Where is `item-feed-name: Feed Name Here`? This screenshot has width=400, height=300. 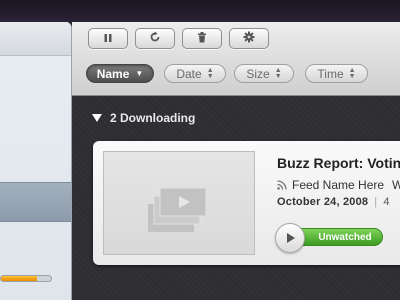
item-feed-name: Feed Name Here is located at coordinates (338, 185).